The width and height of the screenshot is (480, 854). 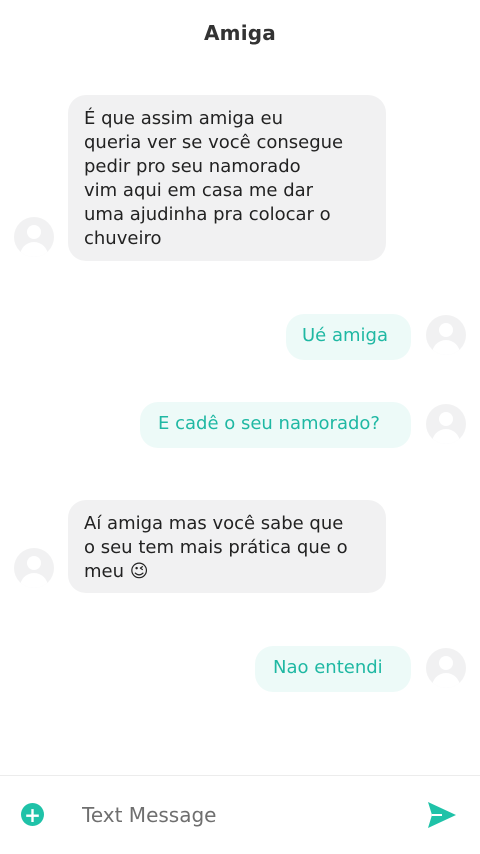 I want to click on add-attachment-icon: +, so click(x=32, y=814).